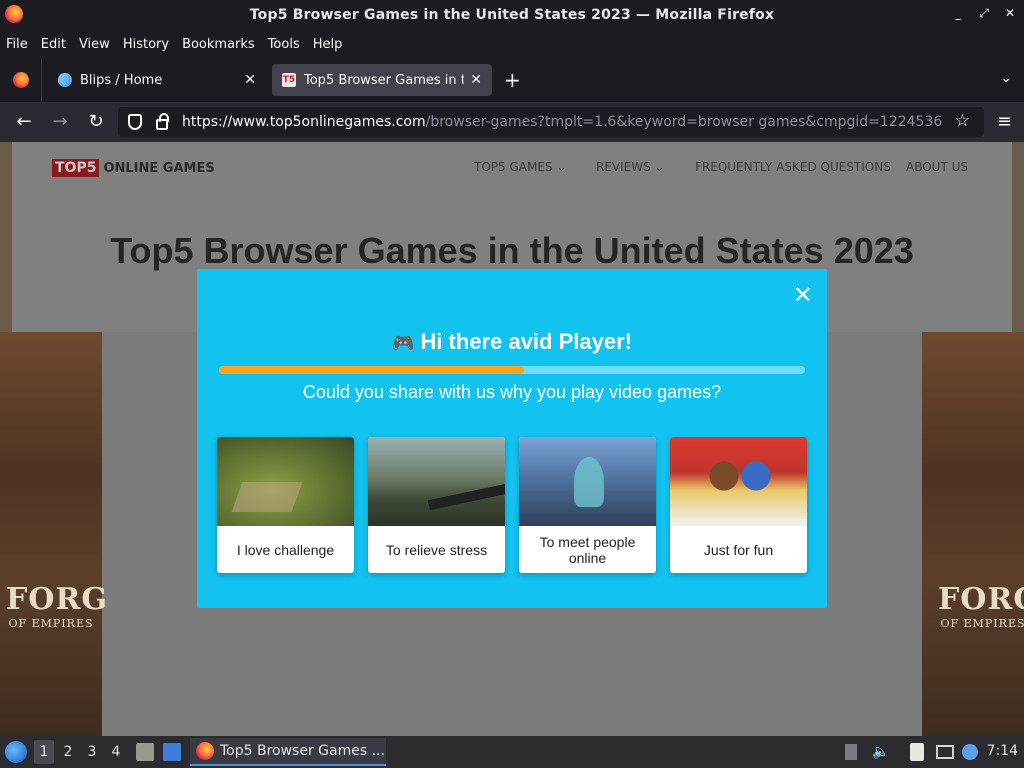 This screenshot has width=1024, height=768. Describe the element at coordinates (304, 122) in the screenshot. I see `url-host: https://www.top5onlinegames.com` at that location.